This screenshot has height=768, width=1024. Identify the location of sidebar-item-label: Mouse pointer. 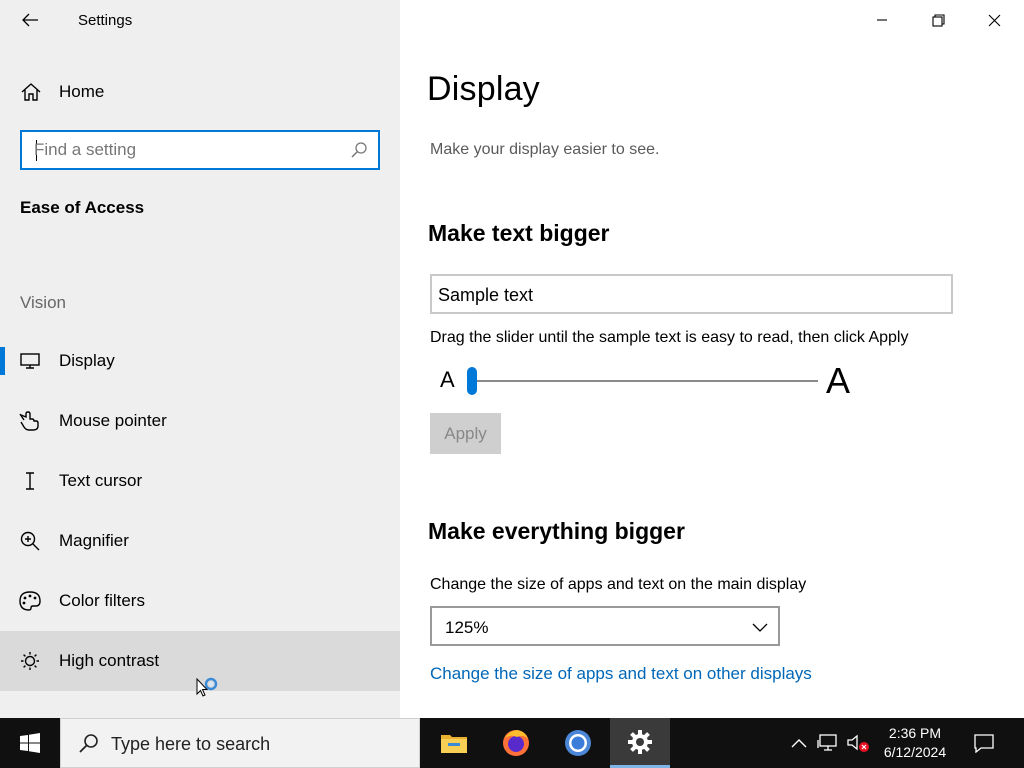
(113, 420).